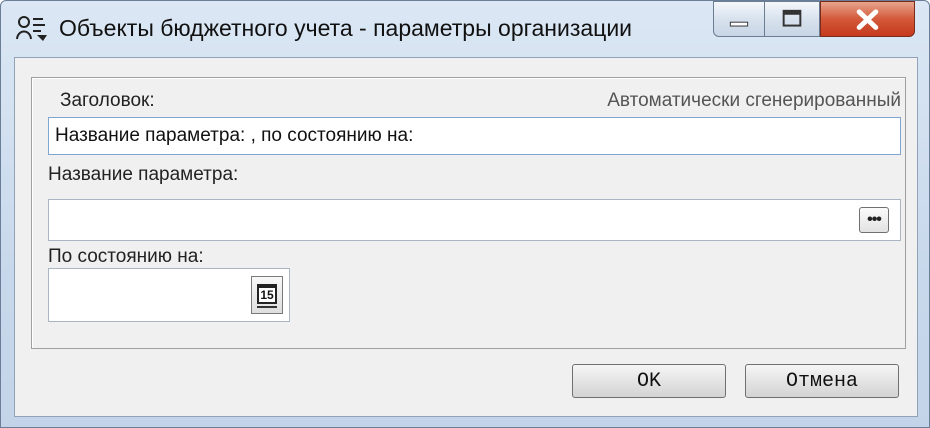  I want to click on param-name-input, so click(474, 220).